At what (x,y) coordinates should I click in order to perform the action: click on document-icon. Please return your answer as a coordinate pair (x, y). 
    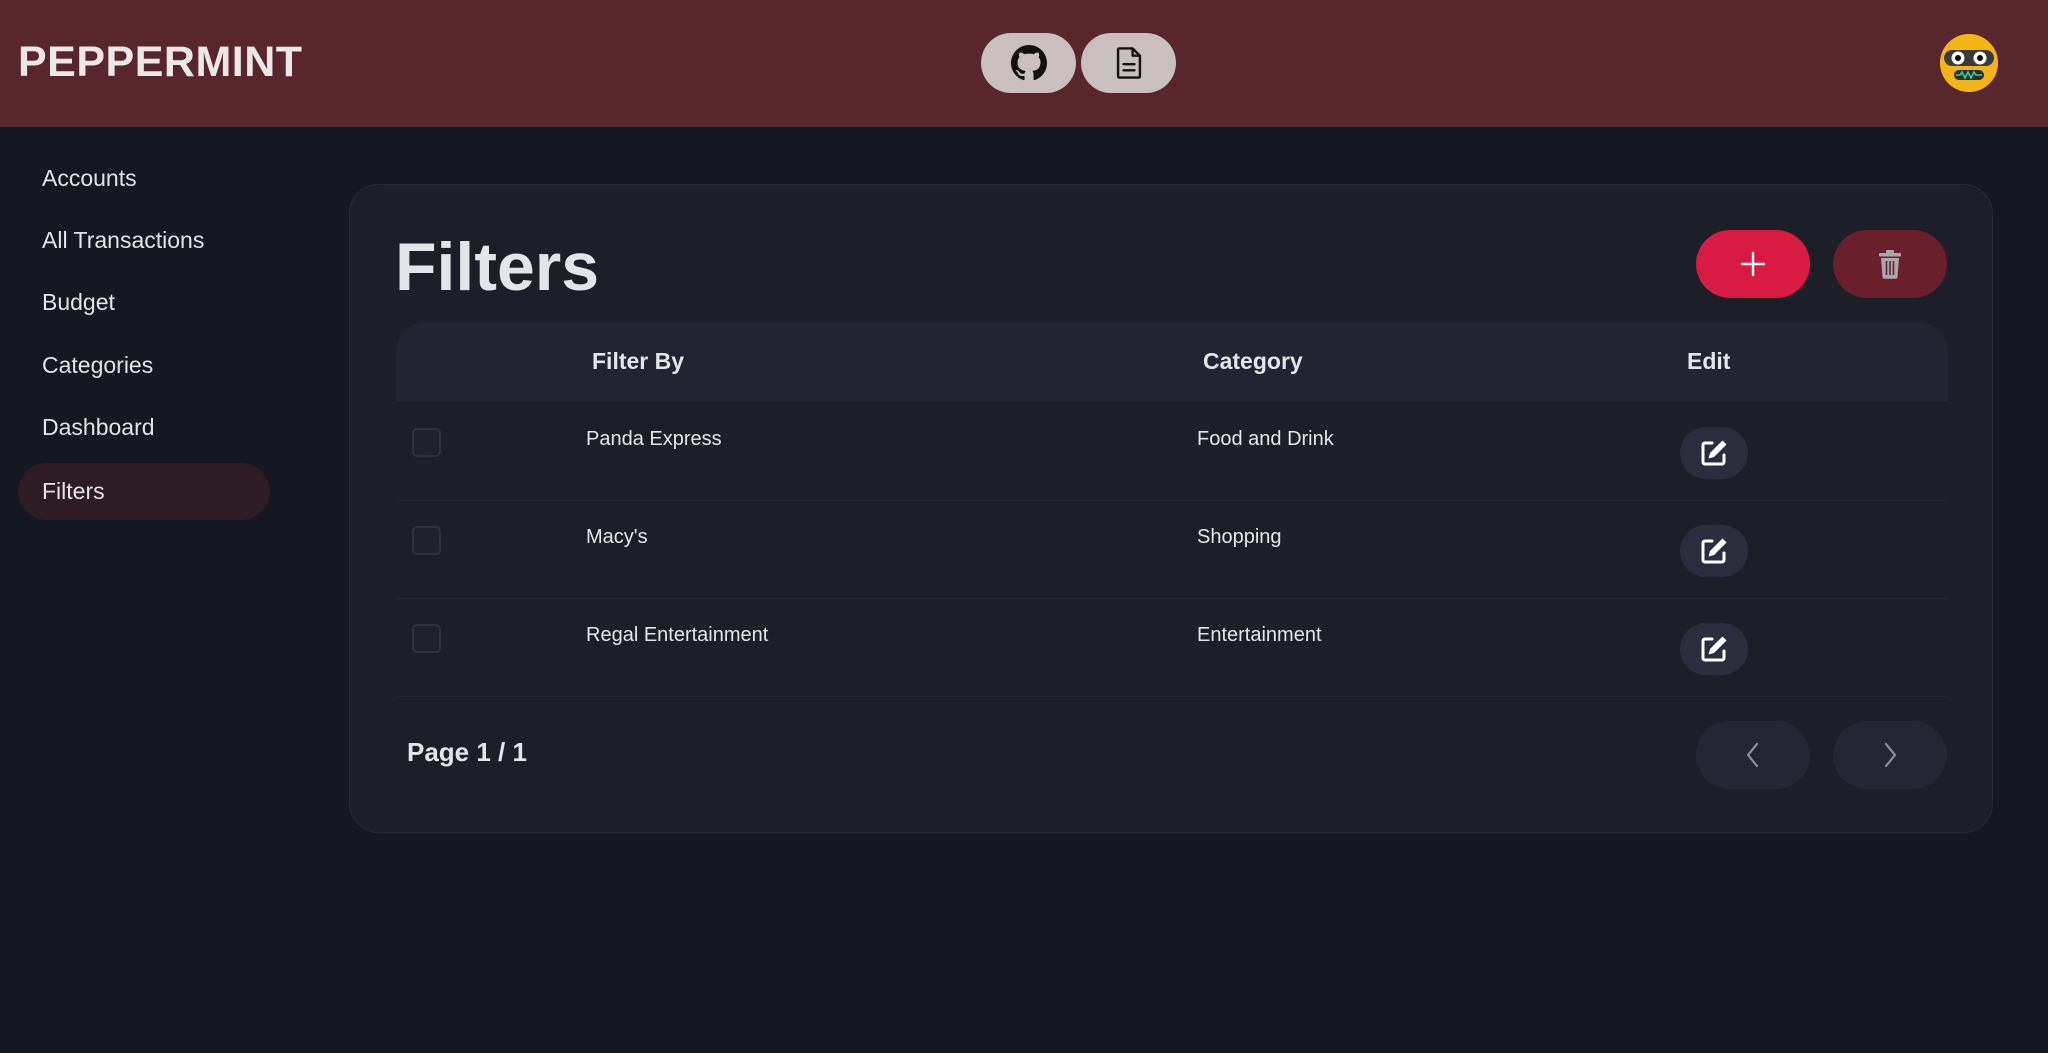
    Looking at the image, I should click on (1128, 63).